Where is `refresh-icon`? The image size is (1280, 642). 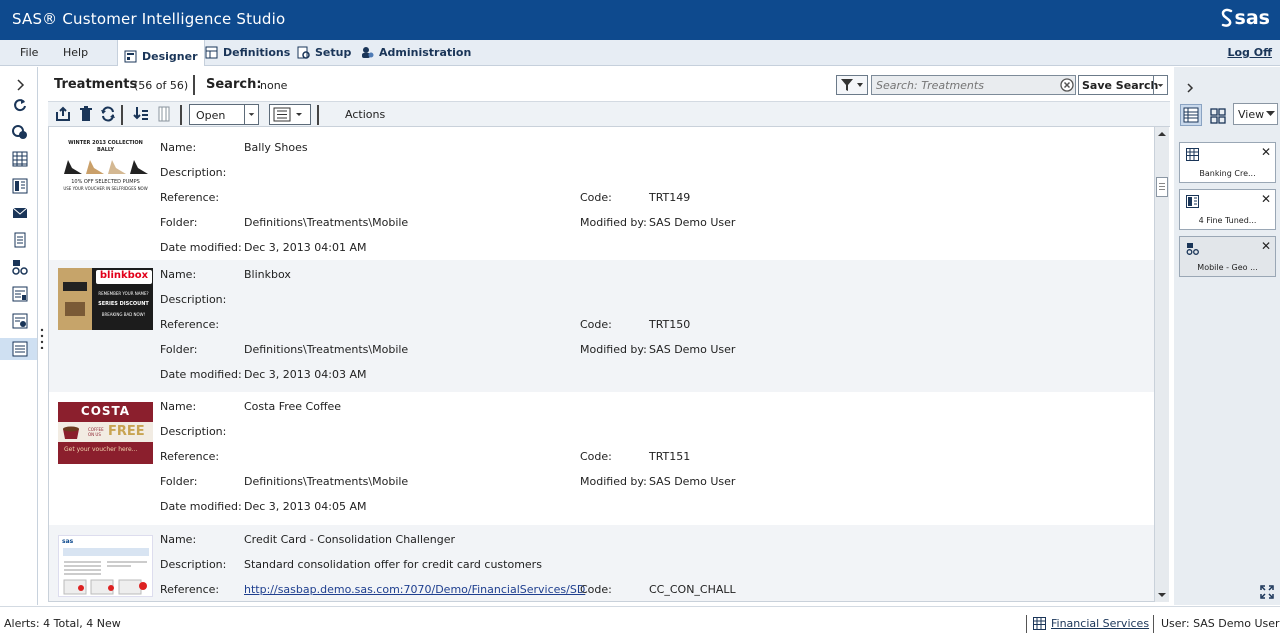 refresh-icon is located at coordinates (108, 114).